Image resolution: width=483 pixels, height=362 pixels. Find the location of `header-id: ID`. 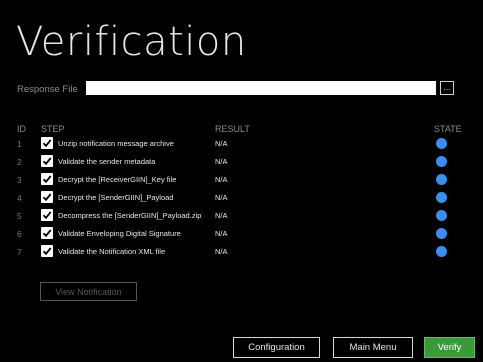

header-id: ID is located at coordinates (21, 129).